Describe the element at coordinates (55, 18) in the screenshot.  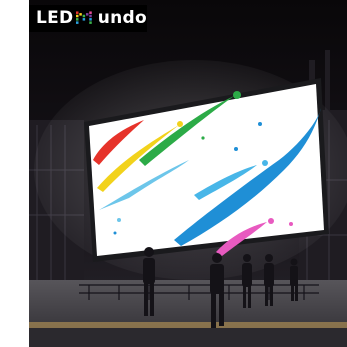
I see `logo-prefix: LED` at that location.